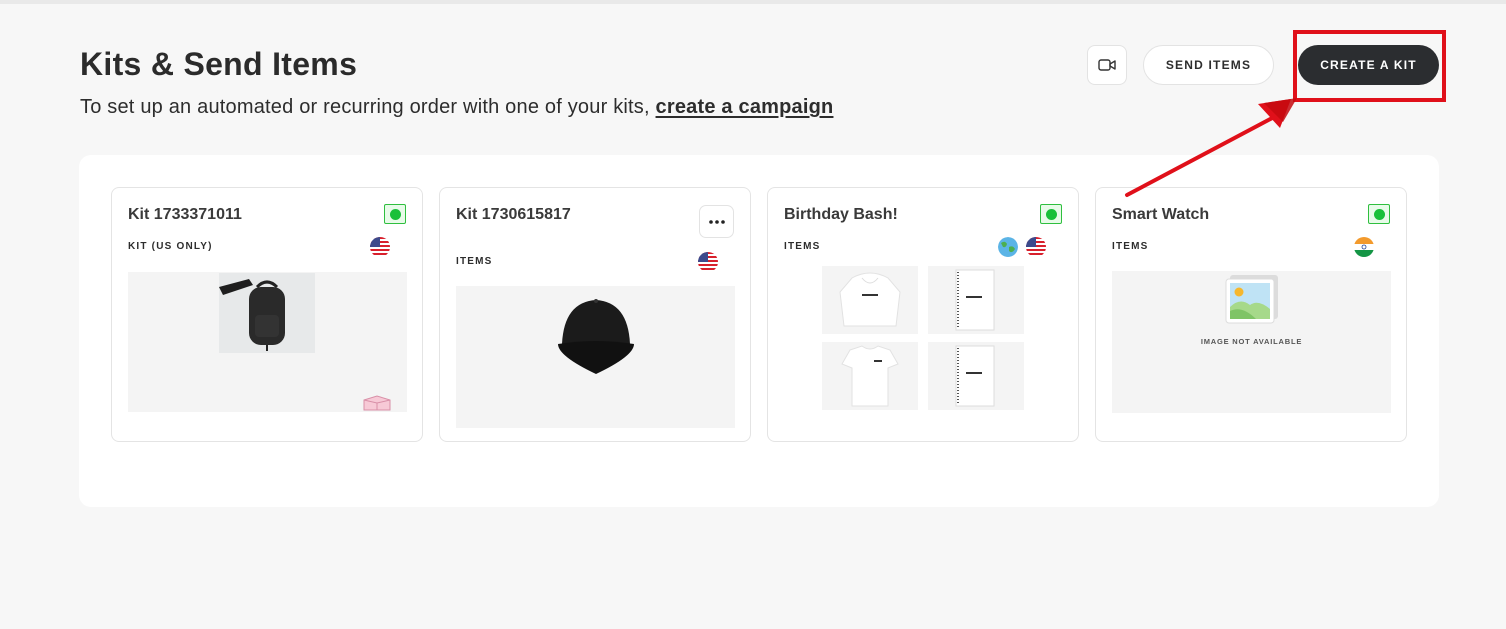  I want to click on annotation-arrow, so click(1211, 147).